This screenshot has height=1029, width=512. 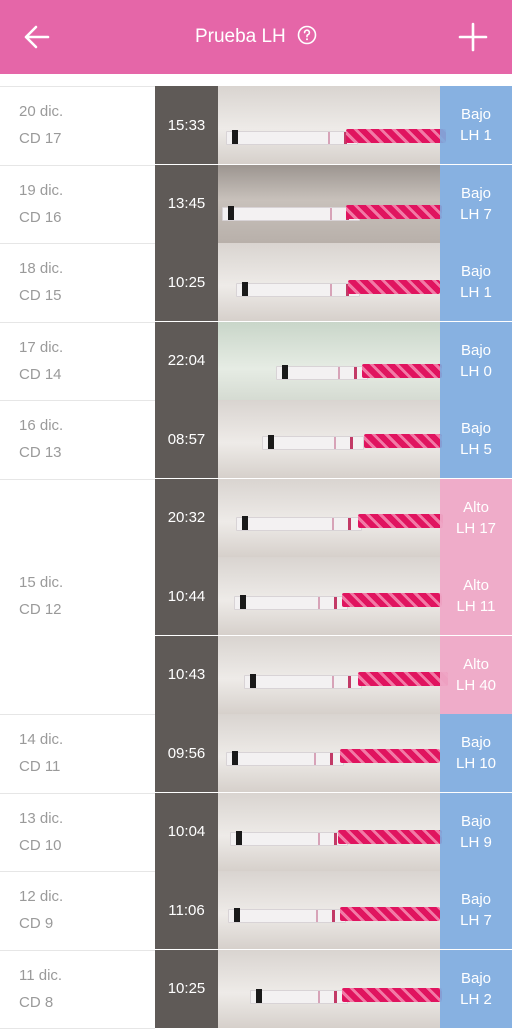 I want to click on test-time: 20:32, so click(x=186, y=517).